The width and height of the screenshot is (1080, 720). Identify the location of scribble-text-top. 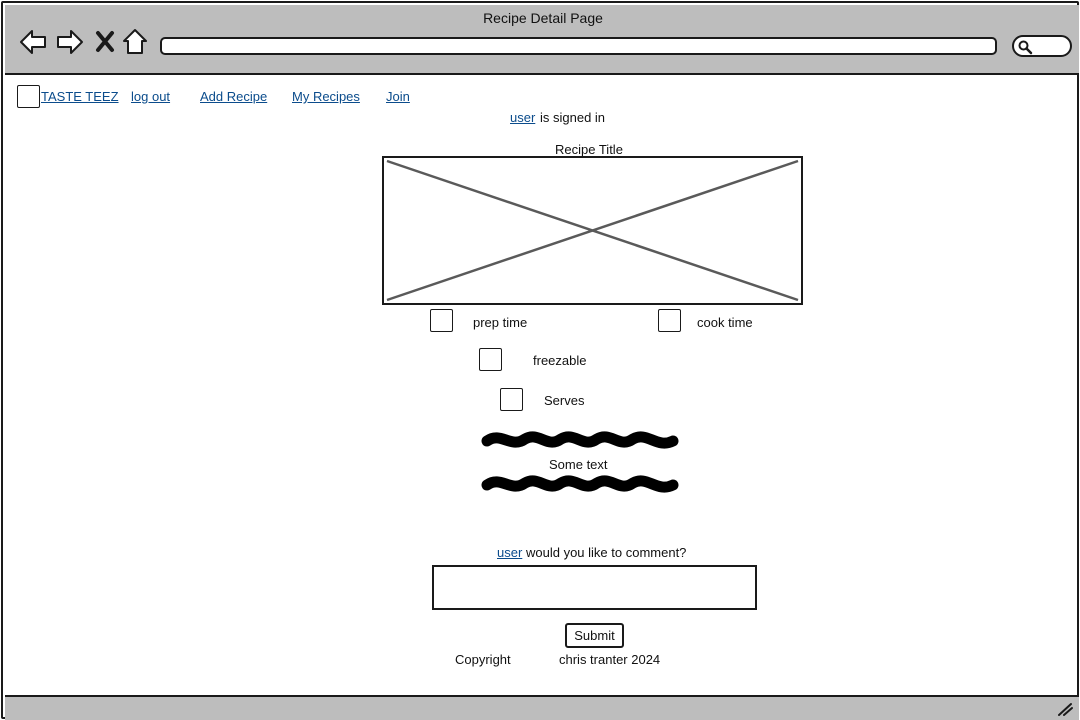
(580, 440).